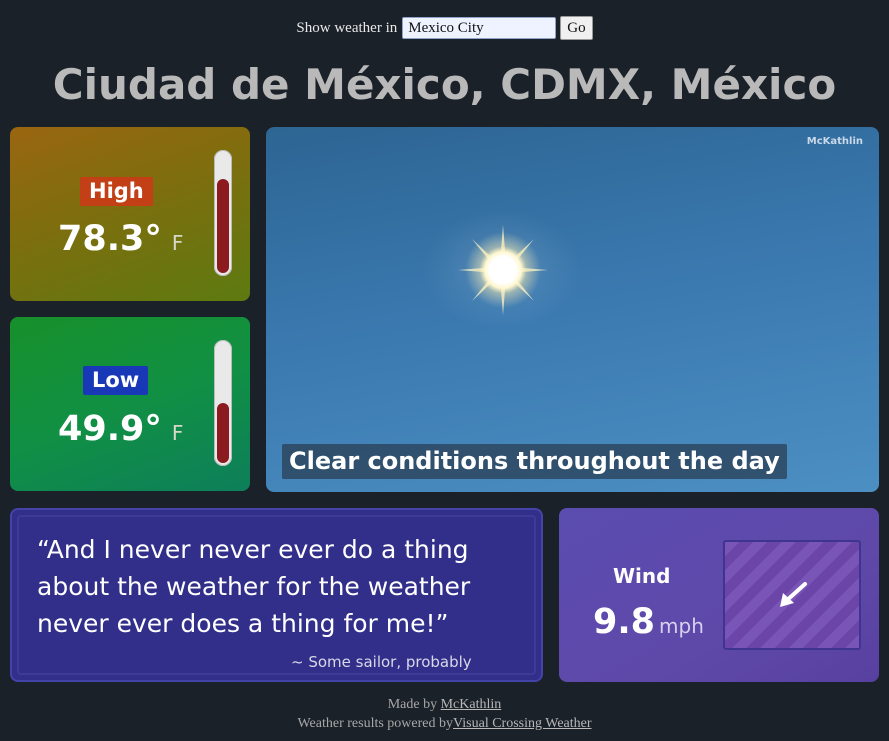 The image size is (889, 741). What do you see at coordinates (719, 595) in the screenshot?
I see `wind-card: Wind 9.8 mph` at bounding box center [719, 595].